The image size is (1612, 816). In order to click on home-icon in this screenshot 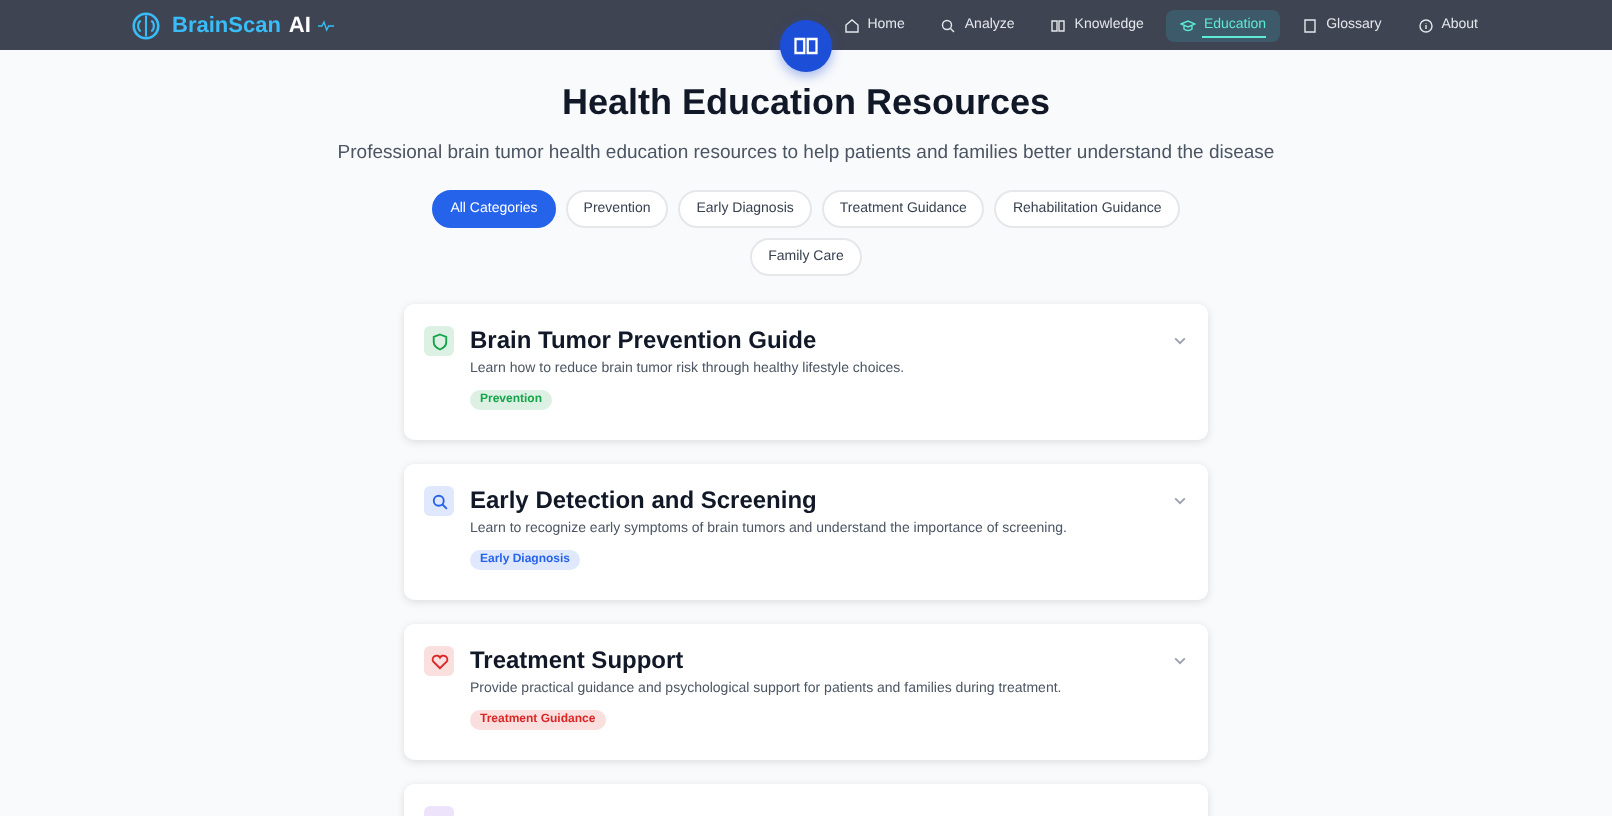, I will do `click(851, 25)`.